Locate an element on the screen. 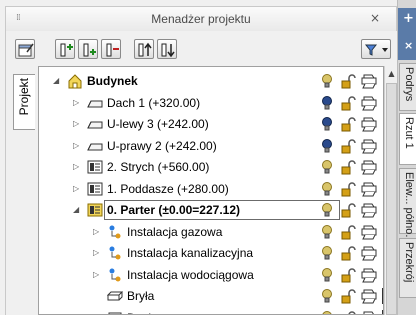 This screenshot has height=315, width=416. tree-row: Dach is located at coordinates (211, 311).